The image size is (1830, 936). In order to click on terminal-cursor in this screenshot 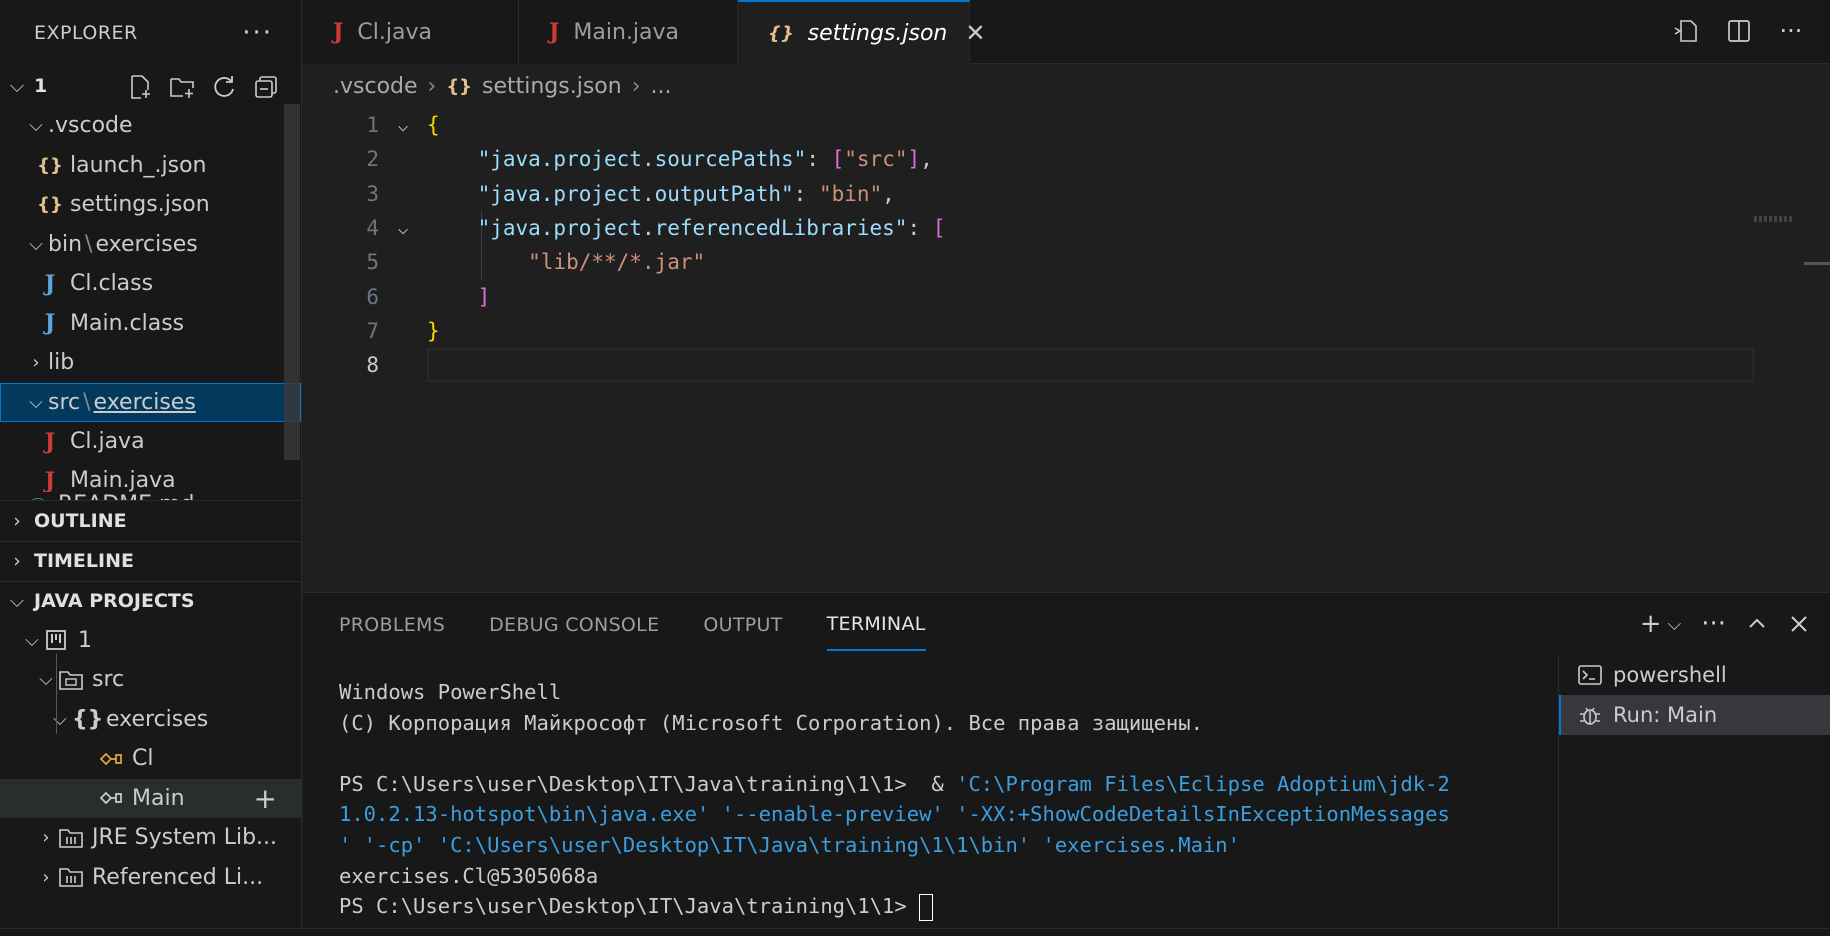, I will do `click(926, 907)`.